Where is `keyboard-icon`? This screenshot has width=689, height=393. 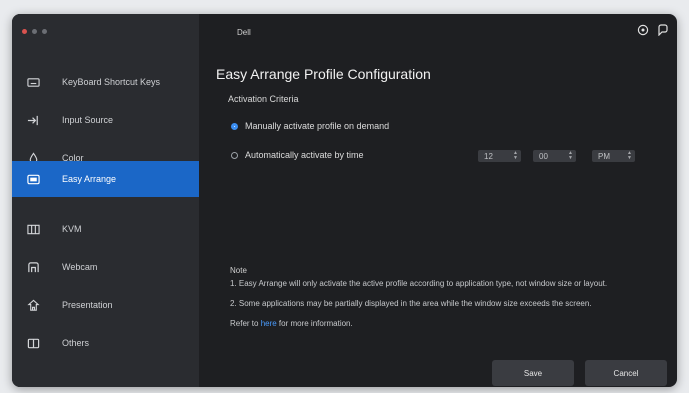 keyboard-icon is located at coordinates (33, 82).